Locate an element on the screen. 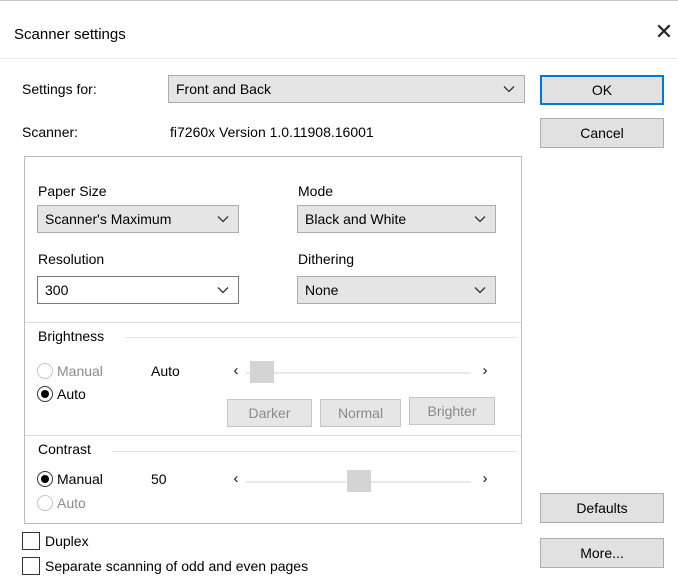 The image size is (678, 582). dialog-title: Scanner settings is located at coordinates (70, 34).